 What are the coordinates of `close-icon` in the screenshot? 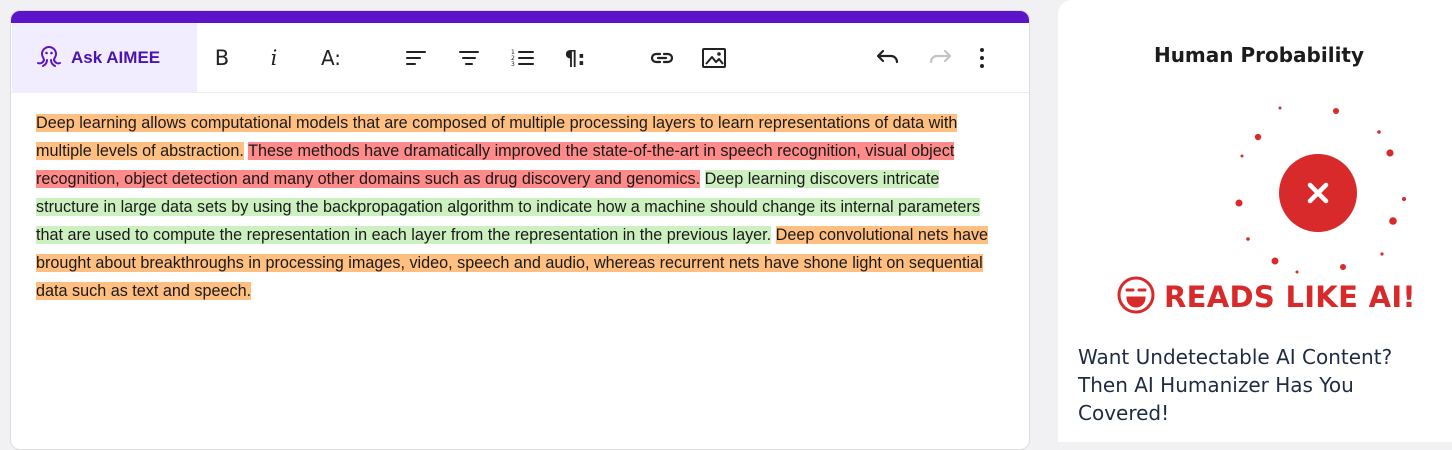 It's located at (1318, 193).